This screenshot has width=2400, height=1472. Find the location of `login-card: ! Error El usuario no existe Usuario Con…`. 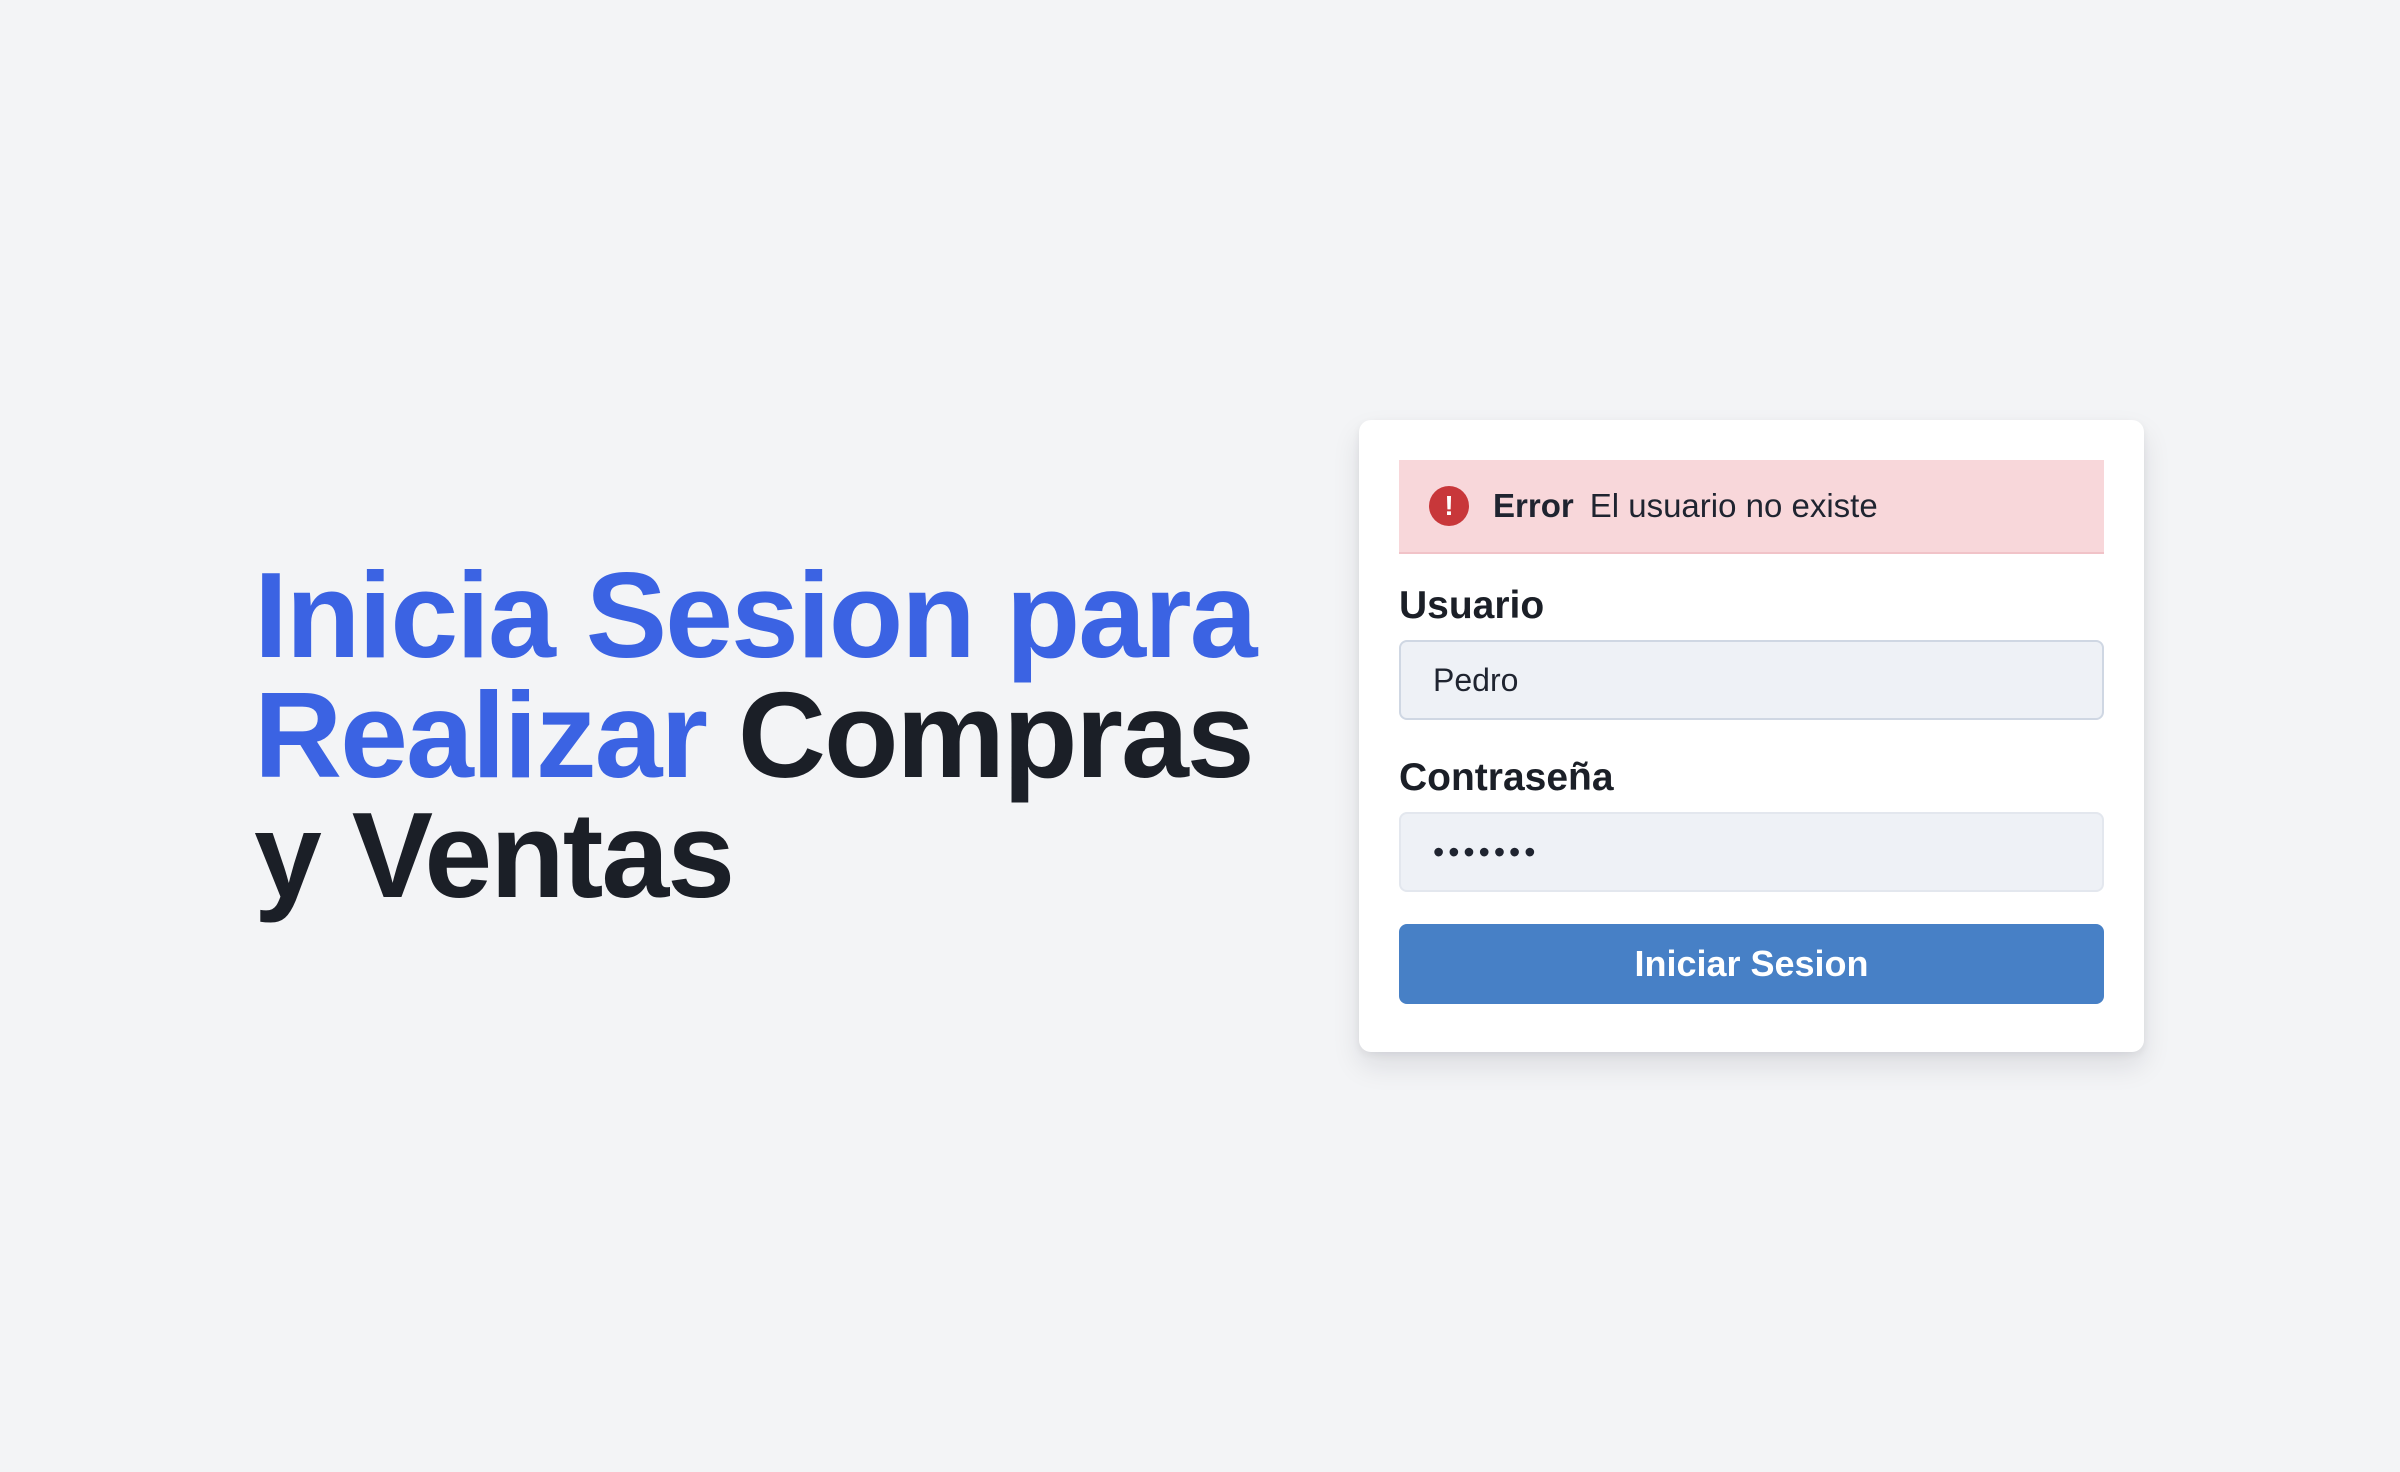

login-card: ! Error El usuario no existe Usuario Con… is located at coordinates (1751, 736).